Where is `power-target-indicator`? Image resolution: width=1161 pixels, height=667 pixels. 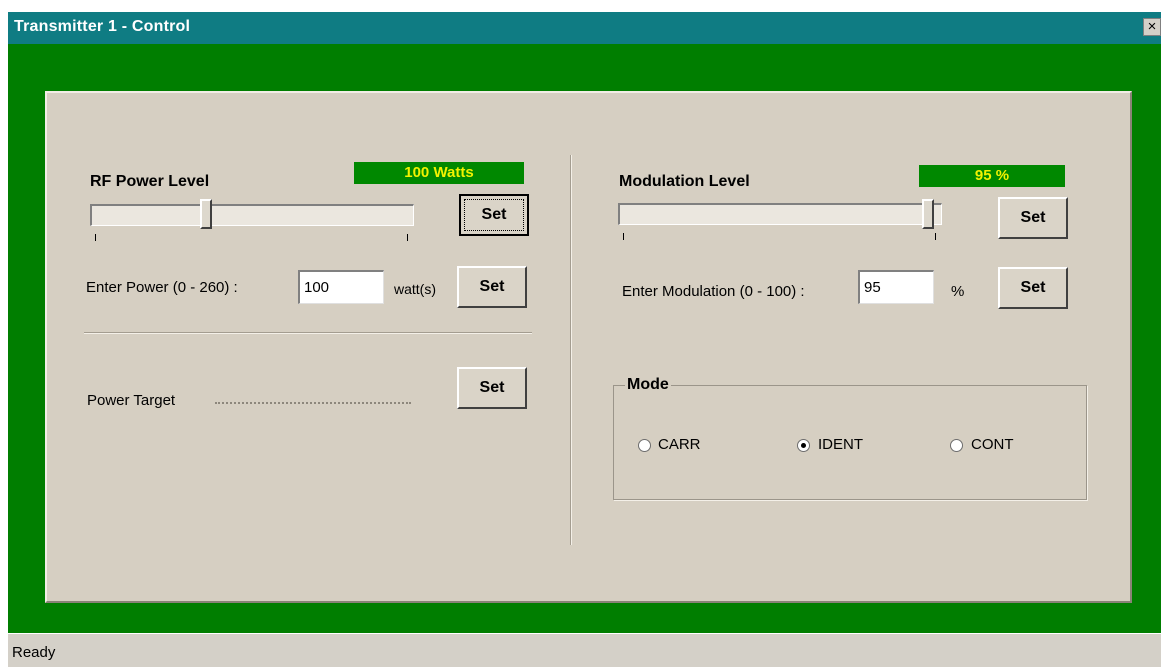
power-target-indicator is located at coordinates (313, 403).